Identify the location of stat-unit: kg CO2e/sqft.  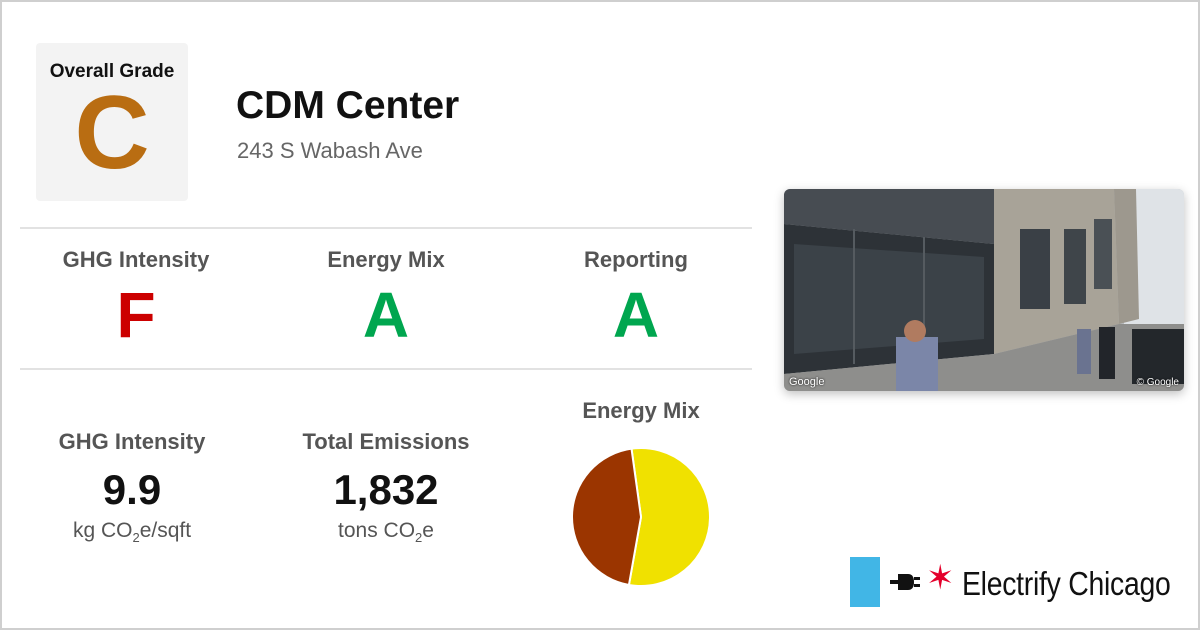
(132, 532).